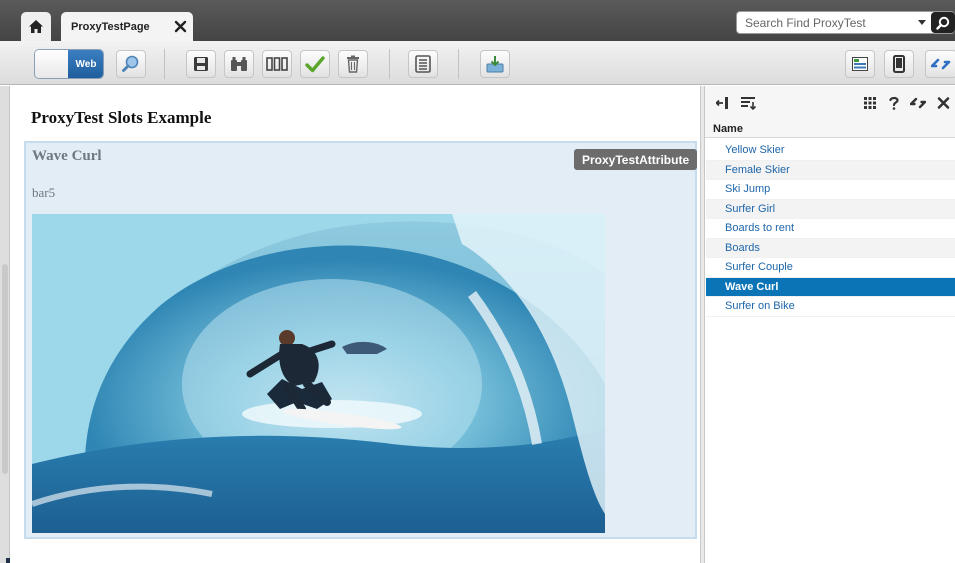  I want to click on sort-icon, so click(748, 103).